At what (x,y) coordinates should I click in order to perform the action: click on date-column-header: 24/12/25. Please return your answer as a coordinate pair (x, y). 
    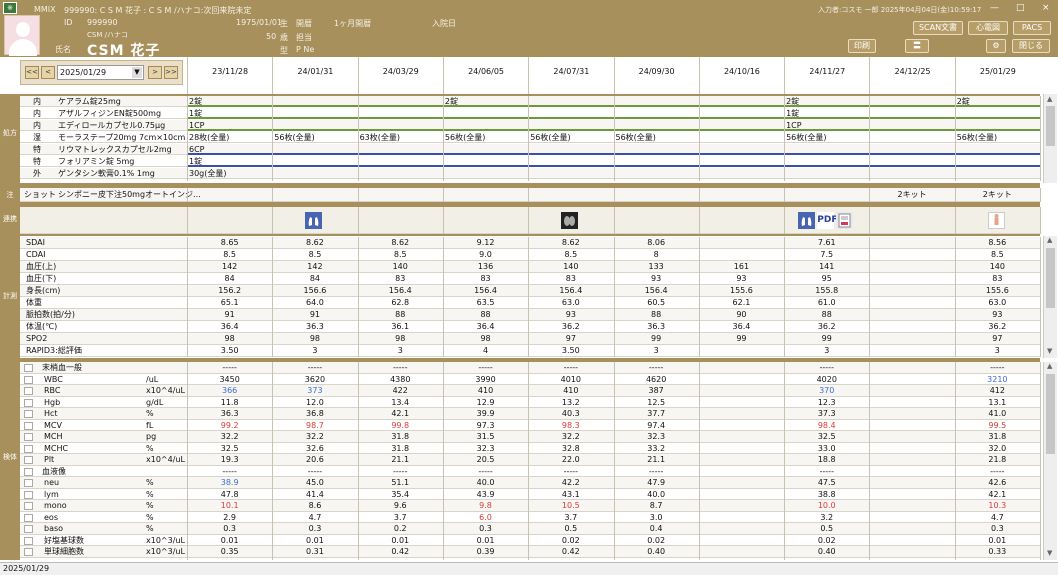
    Looking at the image, I should click on (911, 75).